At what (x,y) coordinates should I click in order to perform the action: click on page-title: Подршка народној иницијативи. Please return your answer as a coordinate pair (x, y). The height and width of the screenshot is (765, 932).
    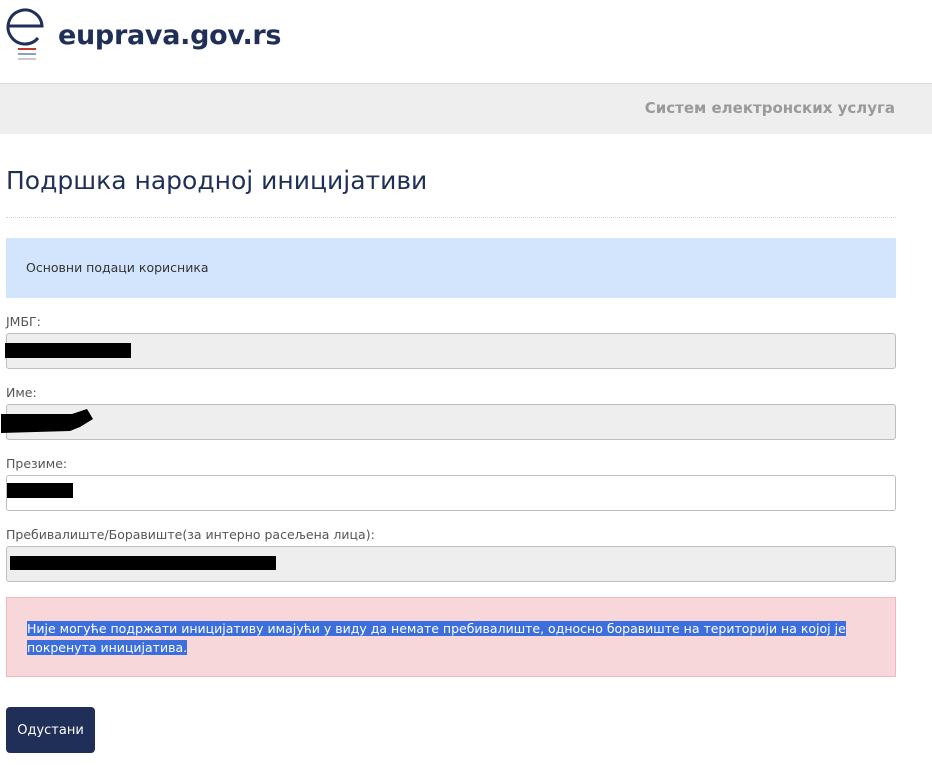
    Looking at the image, I should click on (217, 180).